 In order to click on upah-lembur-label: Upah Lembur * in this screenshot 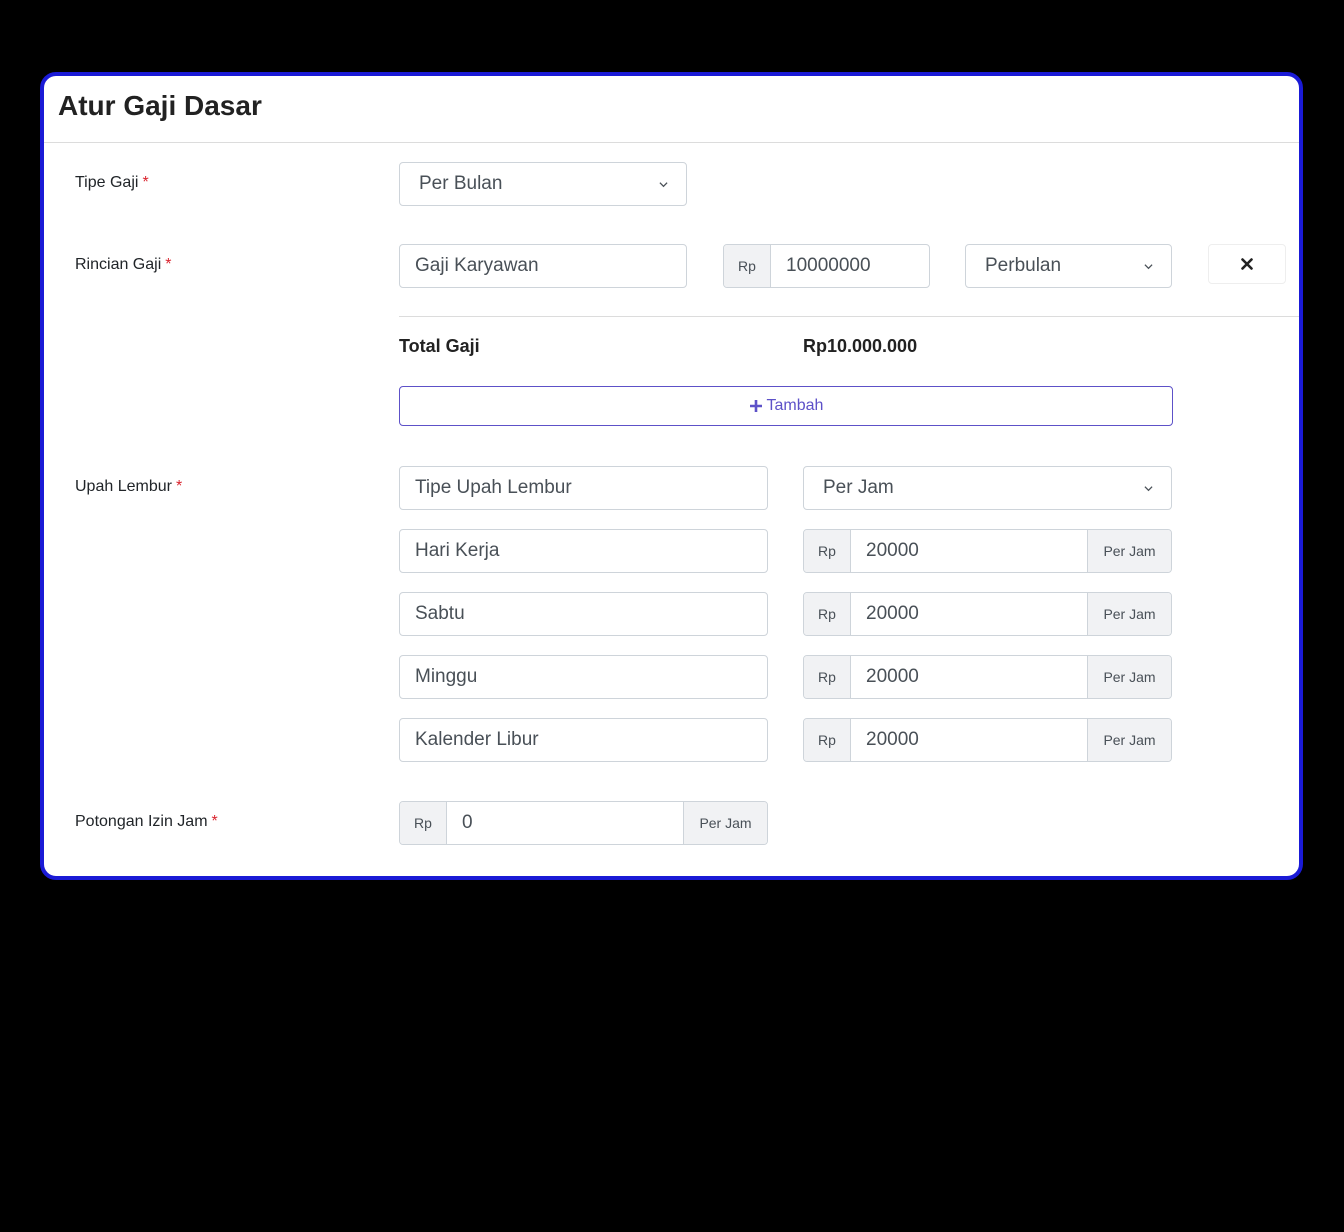, I will do `click(129, 486)`.